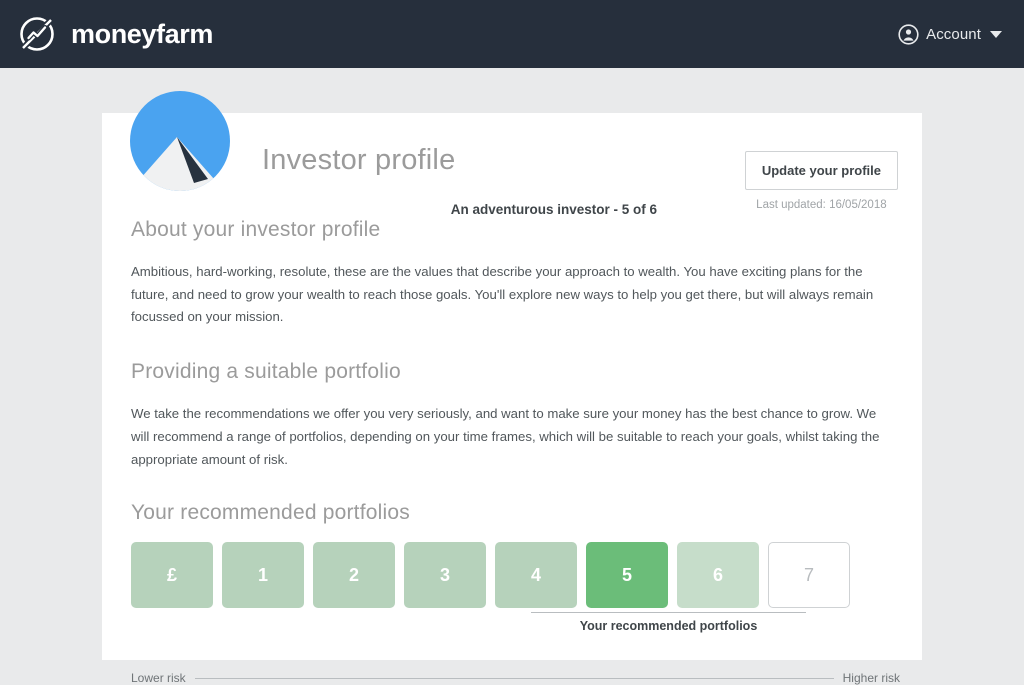 The width and height of the screenshot is (1024, 685). Describe the element at coordinates (270, 513) in the screenshot. I see `section-heading-recommended: Your recommended portfolios` at that location.